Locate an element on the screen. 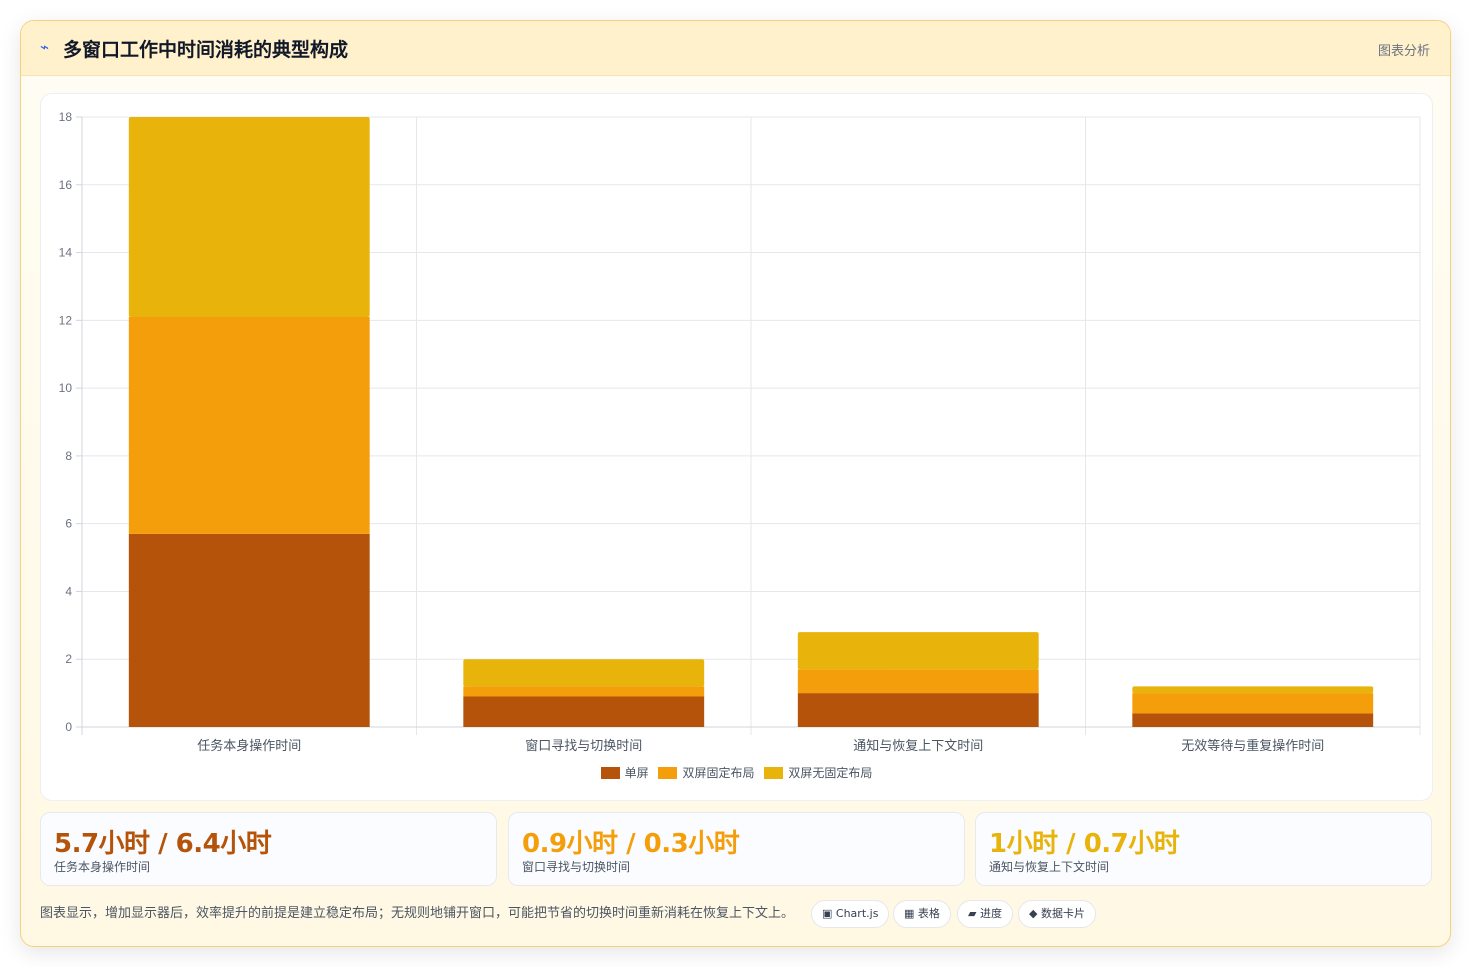 This screenshot has width=1471, height=967. y-tick-label: 4 is located at coordinates (68, 591).